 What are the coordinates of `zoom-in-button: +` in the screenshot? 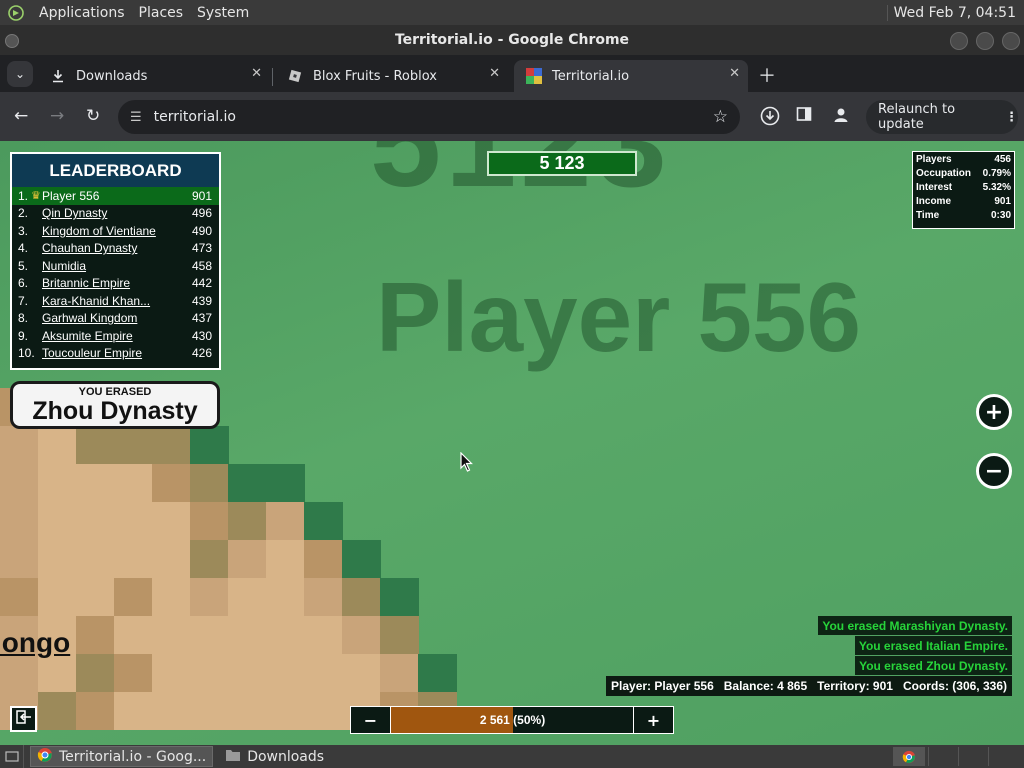 It's located at (994, 412).